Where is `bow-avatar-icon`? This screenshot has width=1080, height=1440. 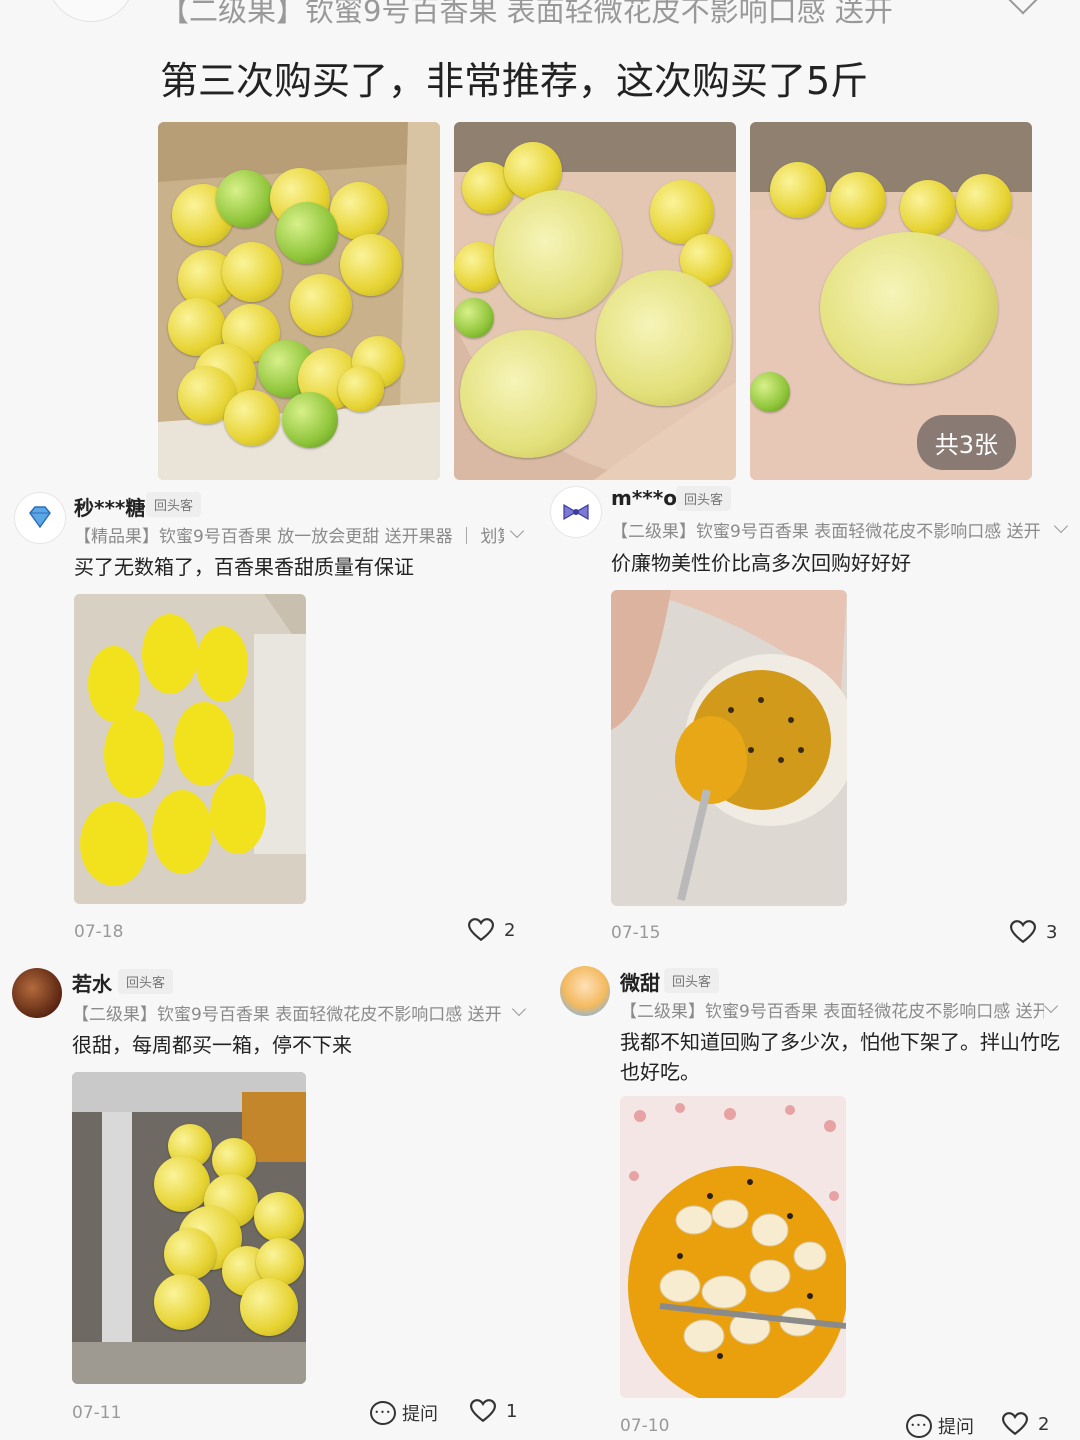 bow-avatar-icon is located at coordinates (576, 512).